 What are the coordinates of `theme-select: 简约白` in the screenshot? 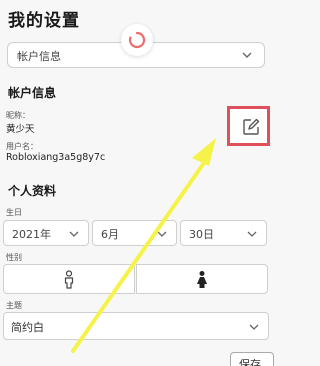 It's located at (136, 326).